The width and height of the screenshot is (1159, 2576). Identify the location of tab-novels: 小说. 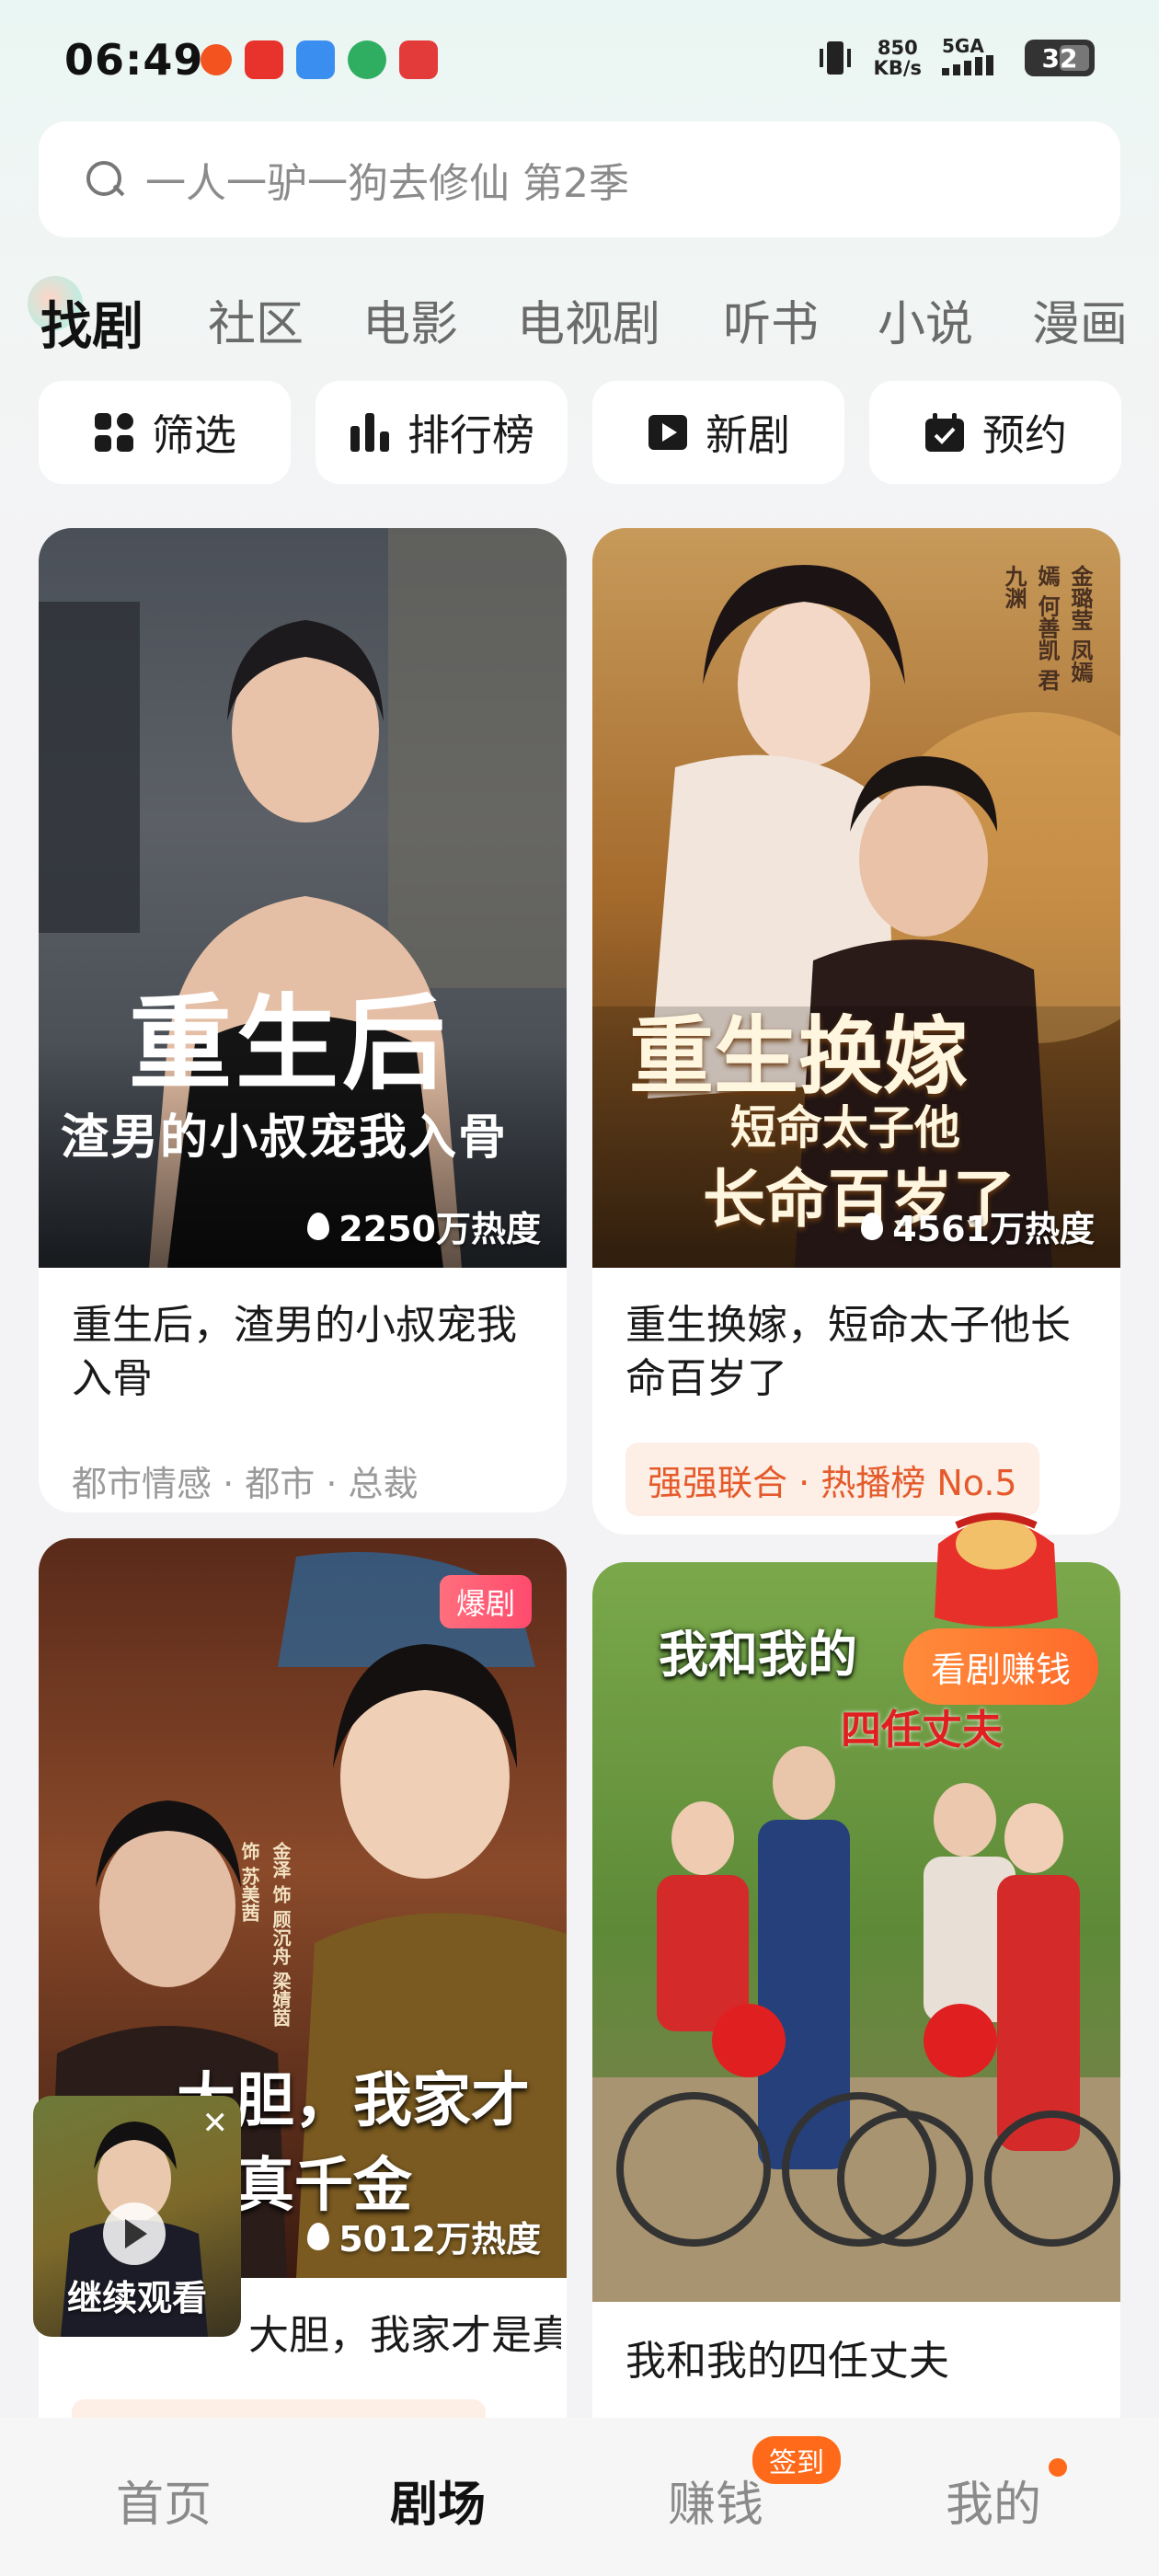
(925, 319).